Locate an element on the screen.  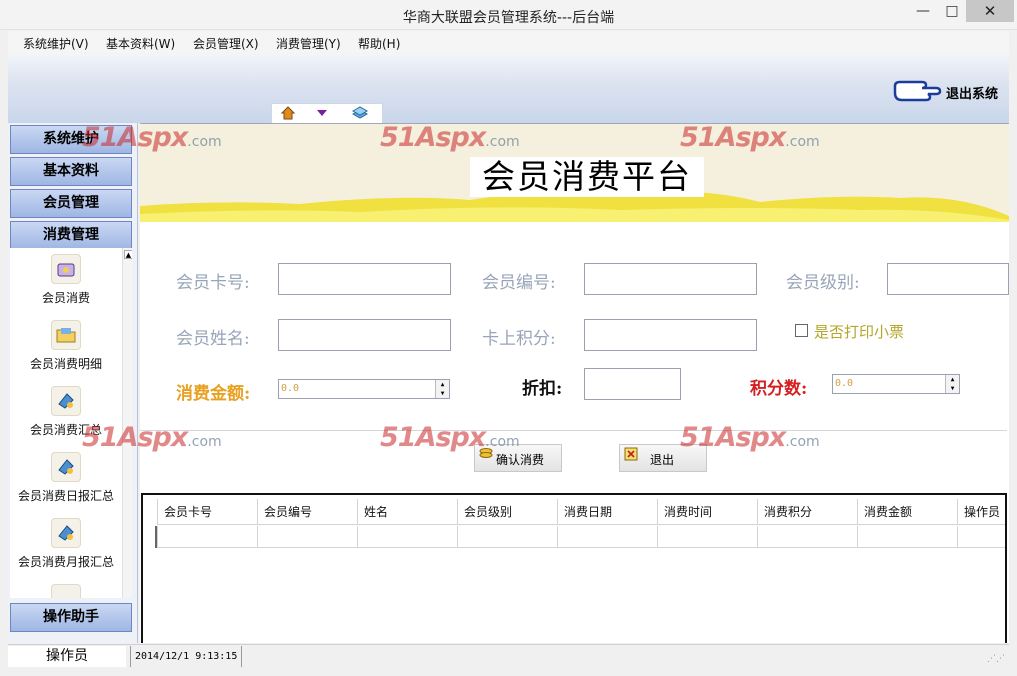
member-no-label: 会员编号: is located at coordinates (519, 283).